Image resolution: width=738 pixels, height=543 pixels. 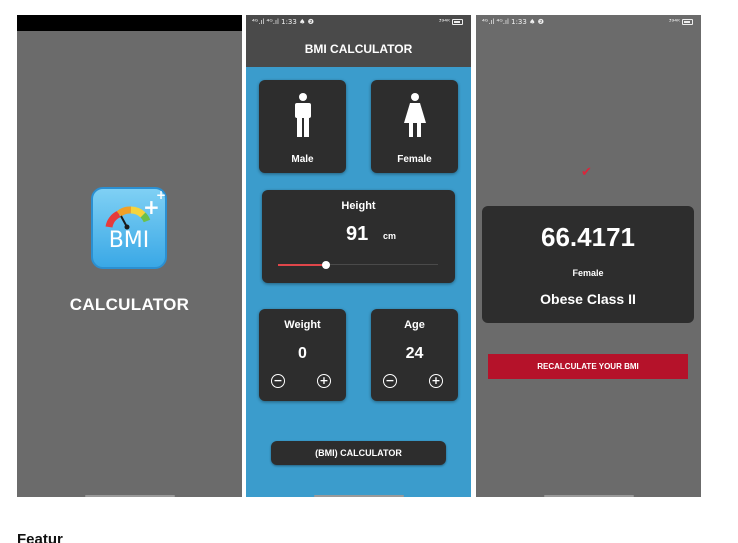 I want to click on age-decrement-button: −, so click(x=390, y=381).